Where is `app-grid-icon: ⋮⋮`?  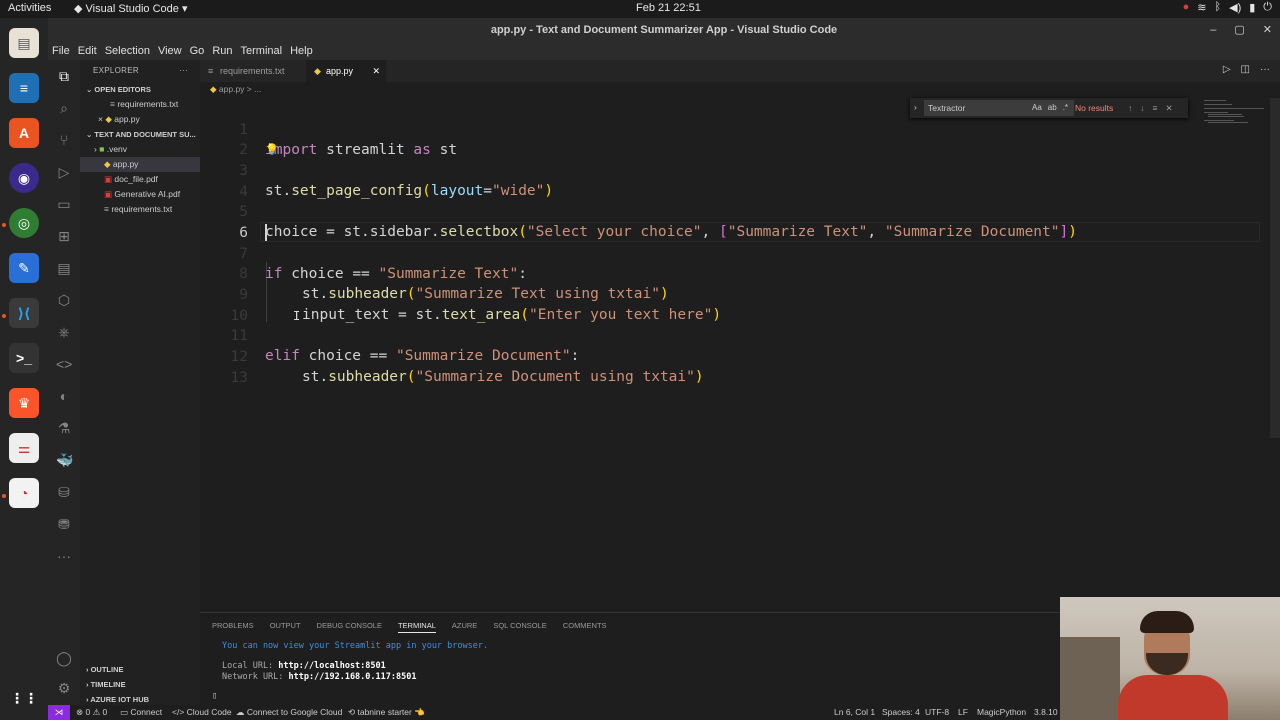 app-grid-icon: ⋮⋮ is located at coordinates (24, 698).